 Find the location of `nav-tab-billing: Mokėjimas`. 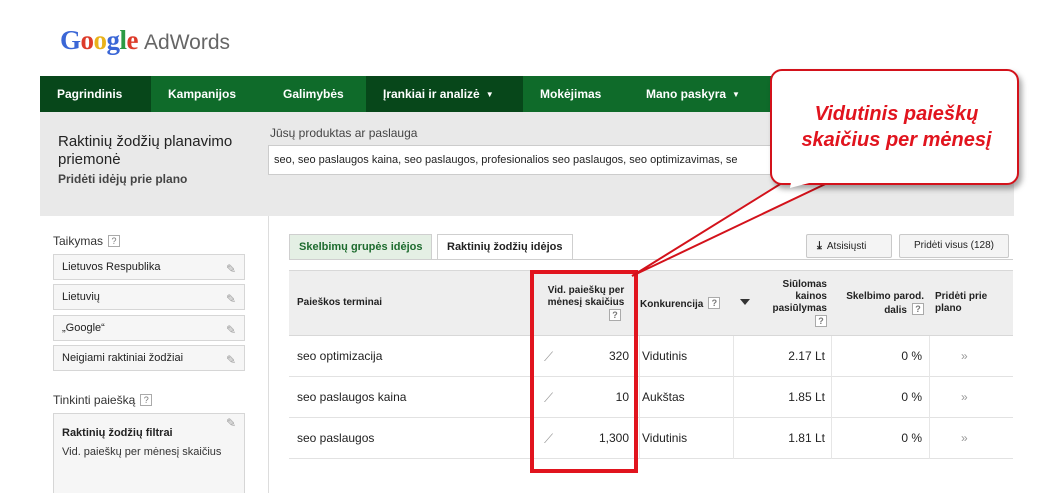

nav-tab-billing: Mokėjimas is located at coordinates (576, 94).